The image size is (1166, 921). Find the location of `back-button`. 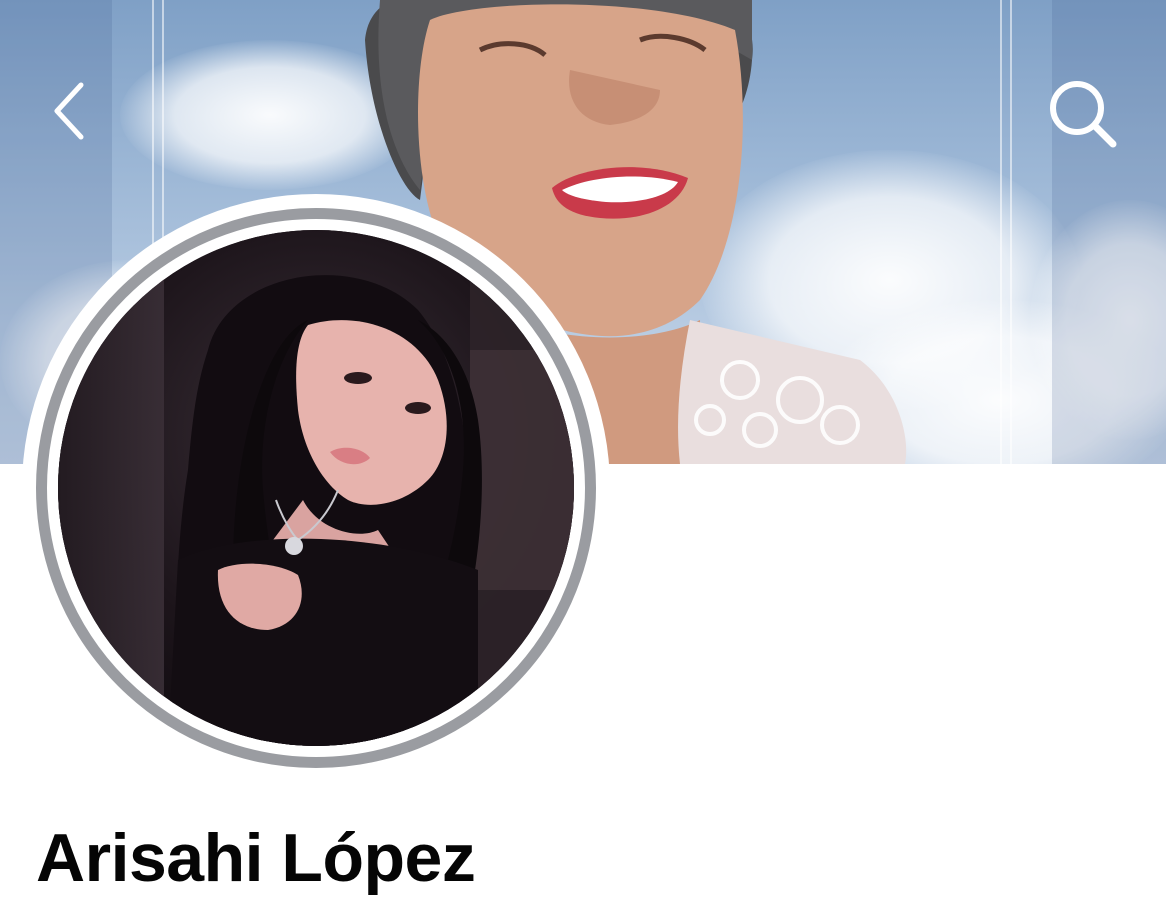

back-button is located at coordinates (69, 111).